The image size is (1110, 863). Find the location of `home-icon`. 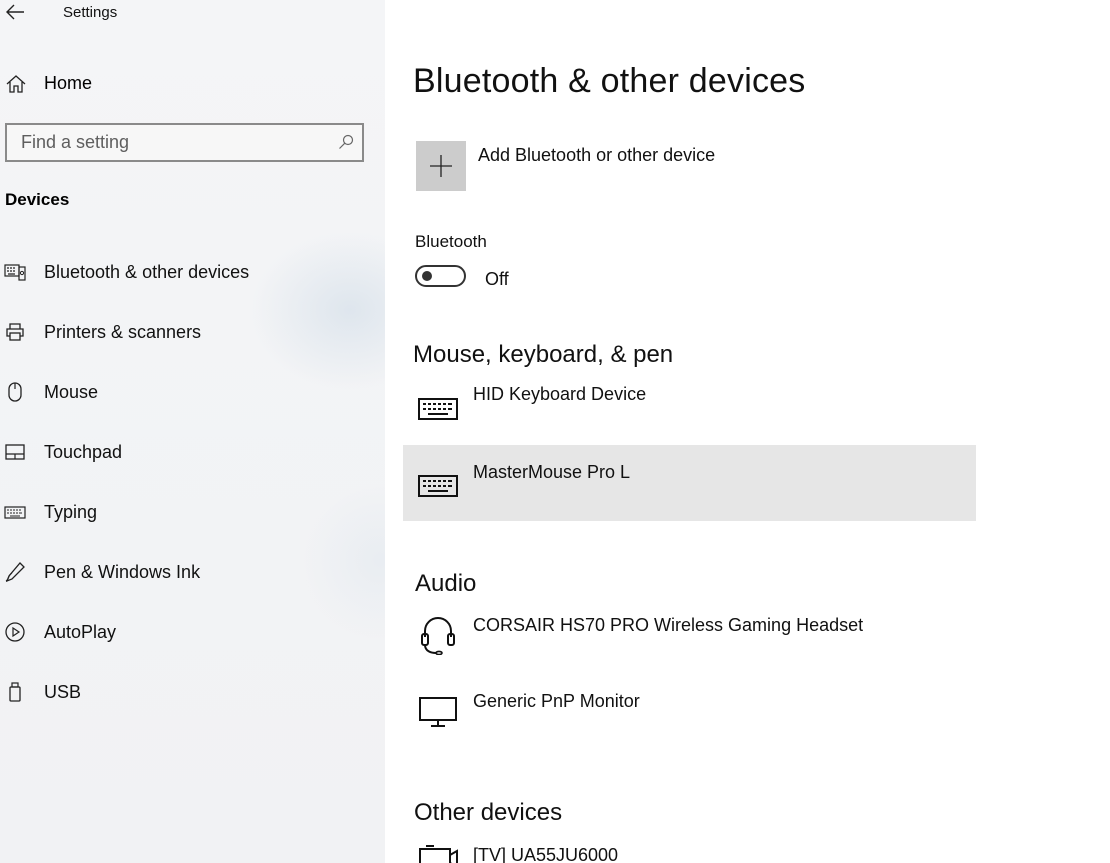

home-icon is located at coordinates (16, 84).